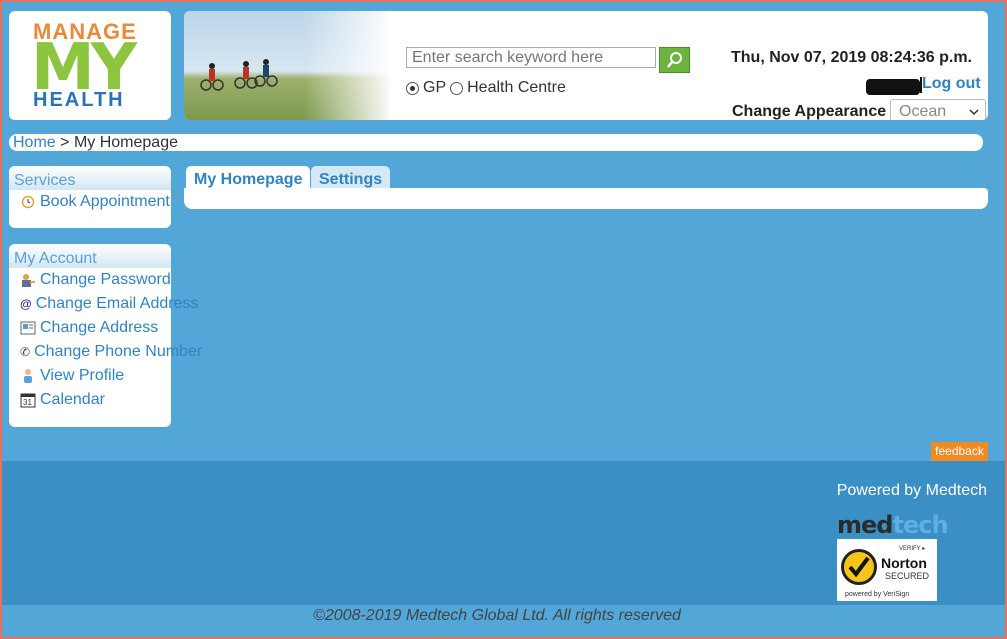 This screenshot has height=639, width=1007. What do you see at coordinates (118, 351) in the screenshot?
I see `sidebar-item-label: Change Phone Number` at bounding box center [118, 351].